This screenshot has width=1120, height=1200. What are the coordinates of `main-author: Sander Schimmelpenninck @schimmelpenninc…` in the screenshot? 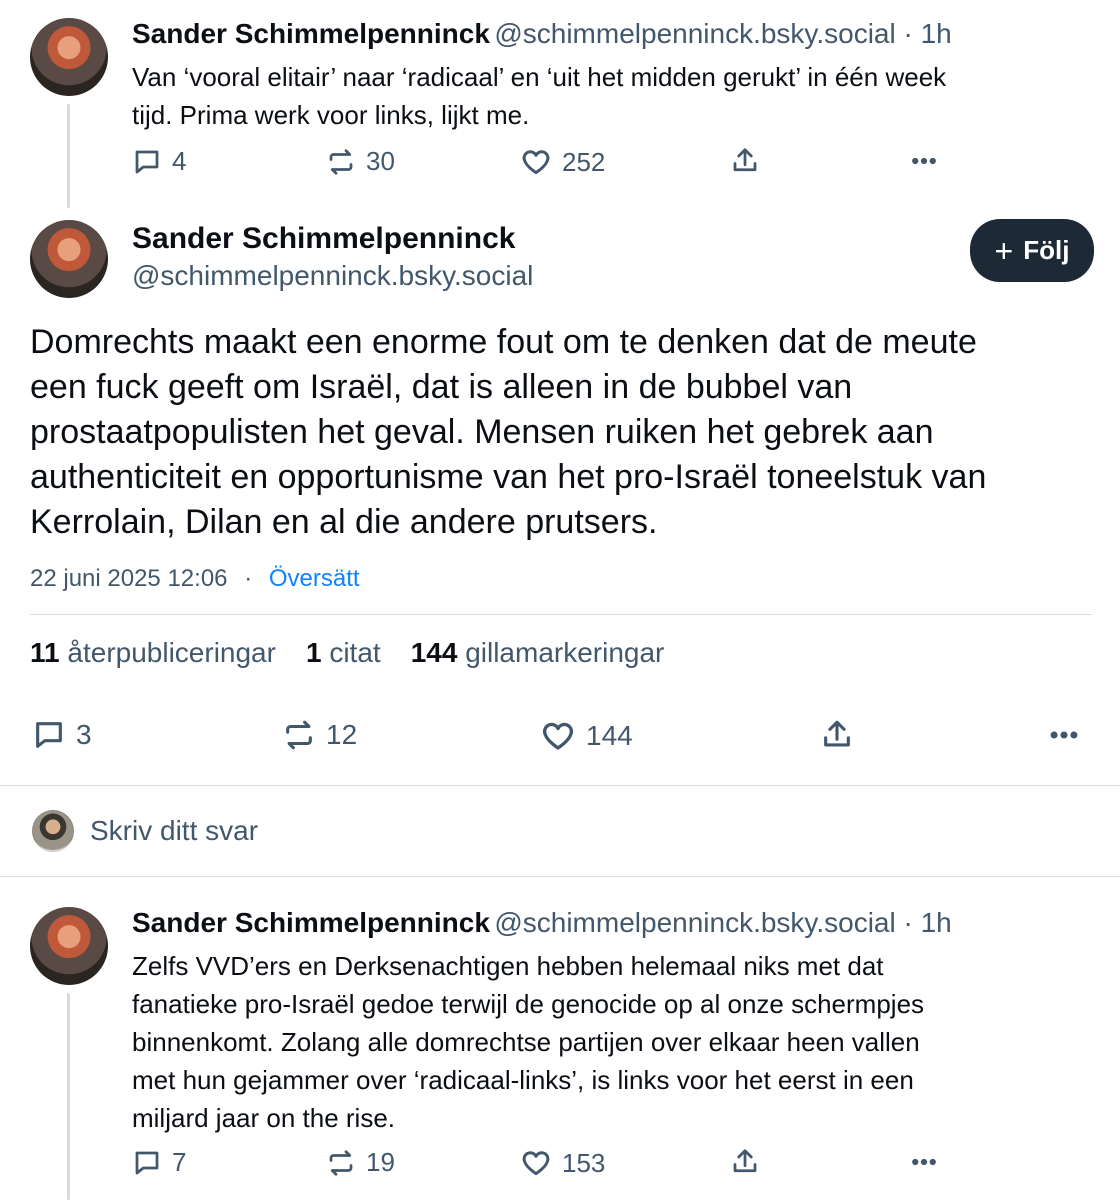 It's located at (332, 257).